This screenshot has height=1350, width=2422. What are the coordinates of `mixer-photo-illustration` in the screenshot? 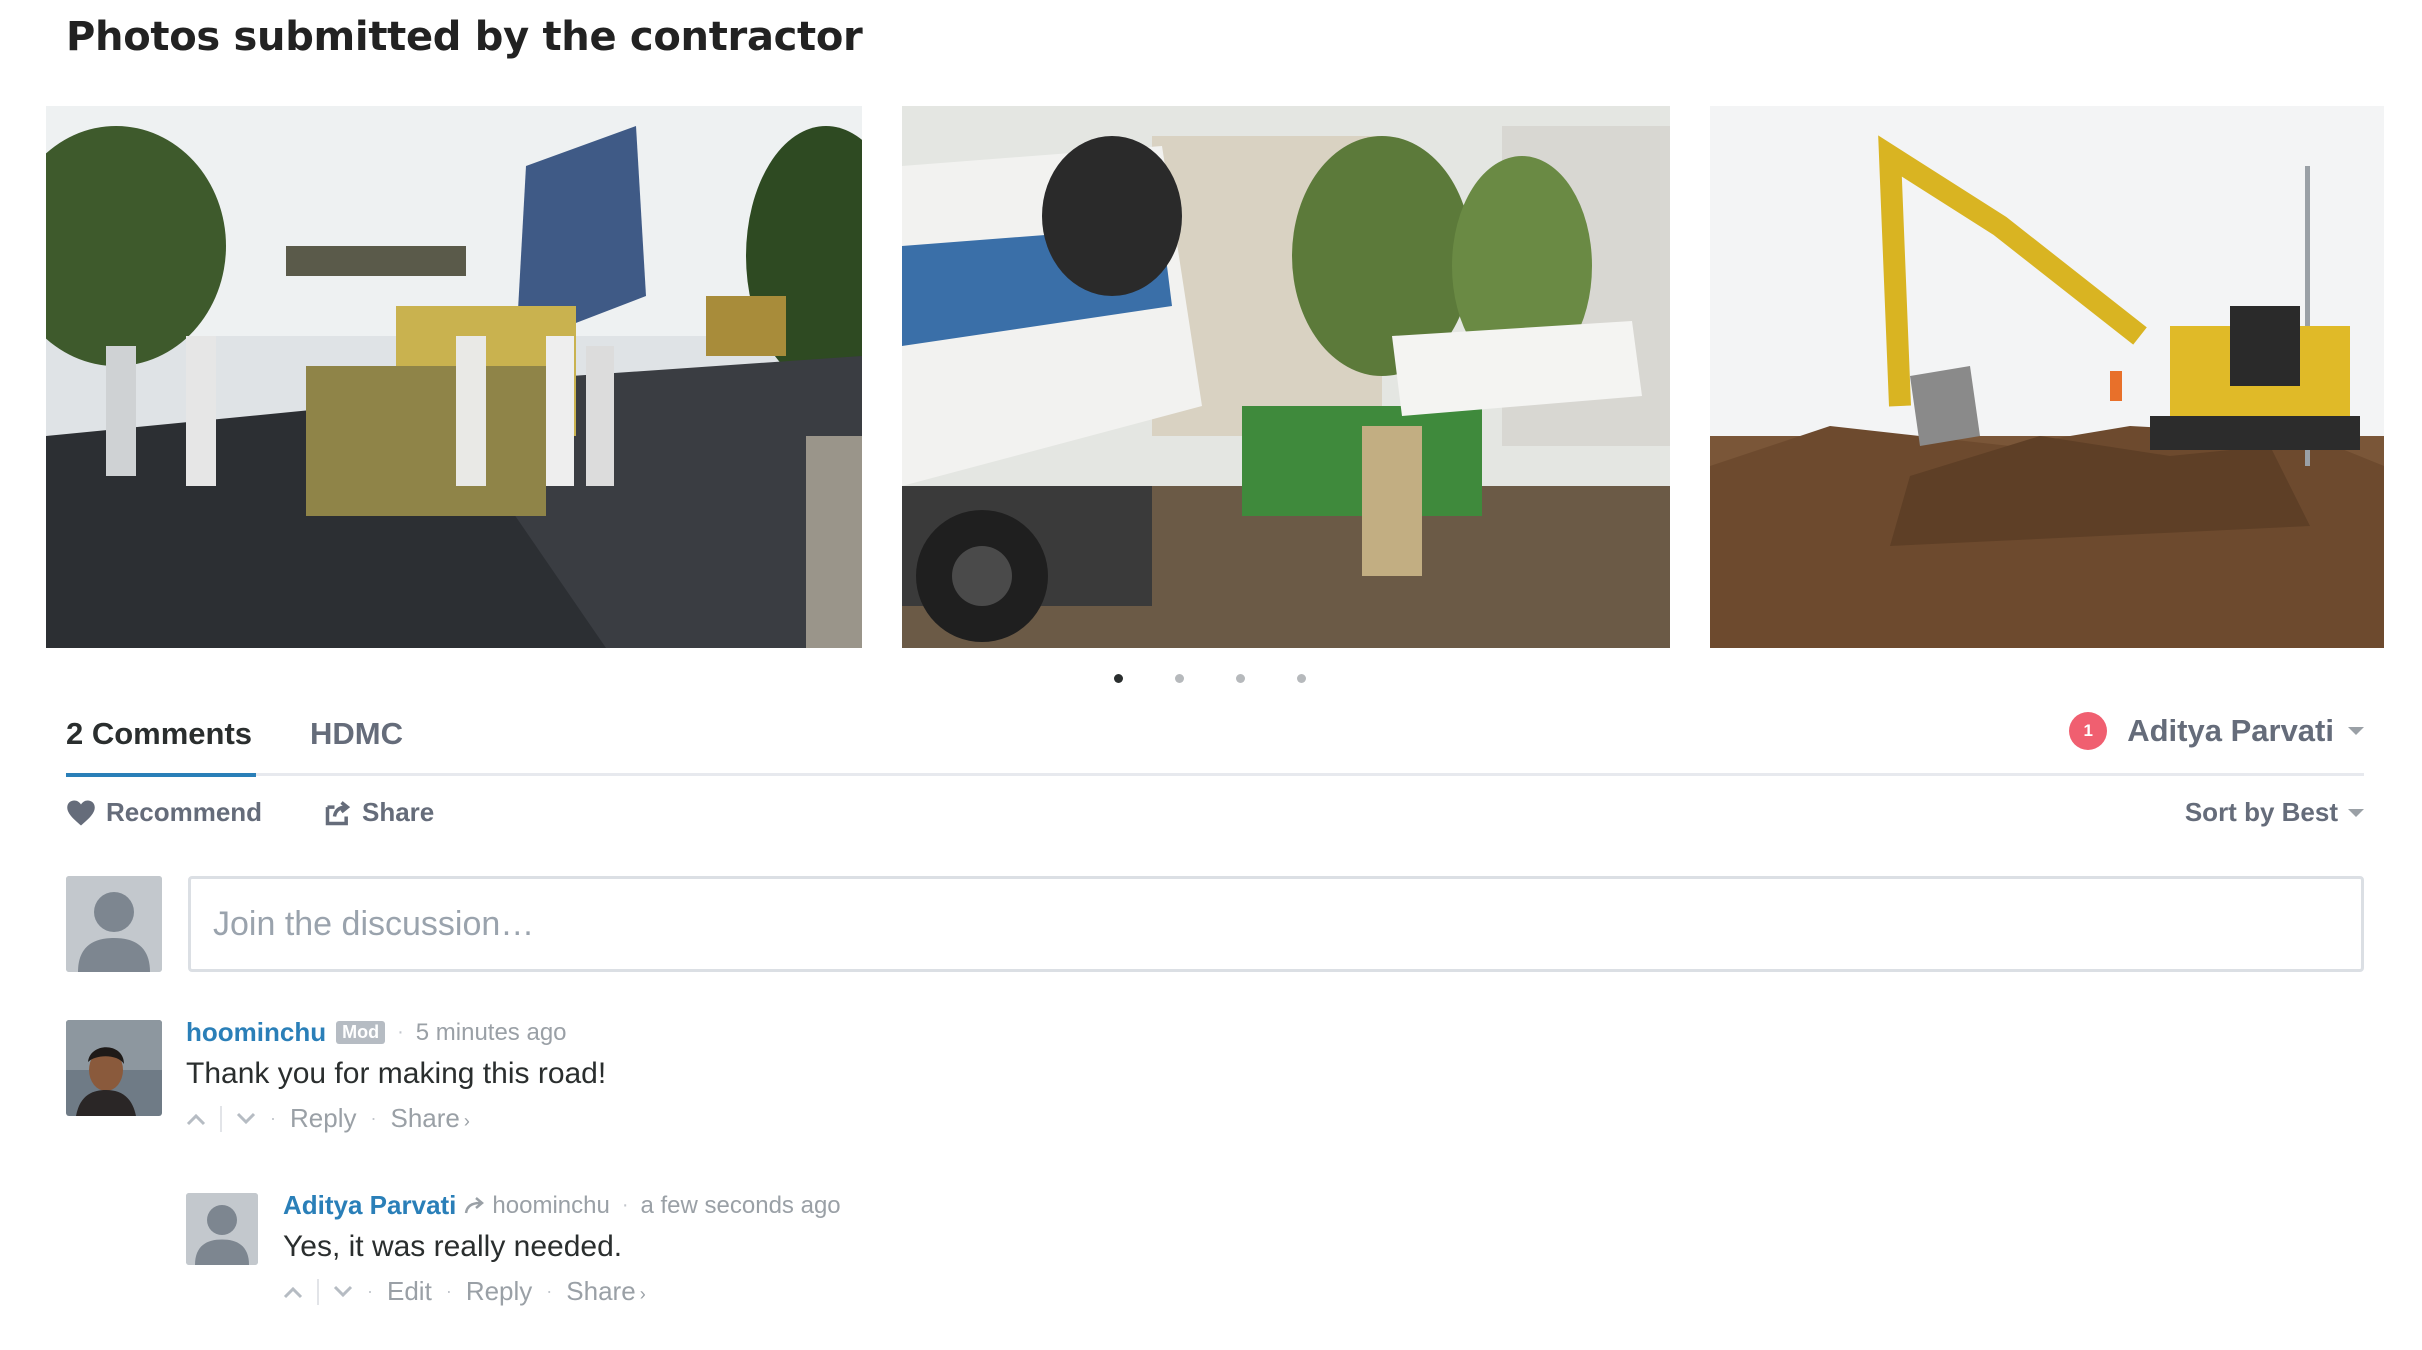 It's located at (1286, 377).